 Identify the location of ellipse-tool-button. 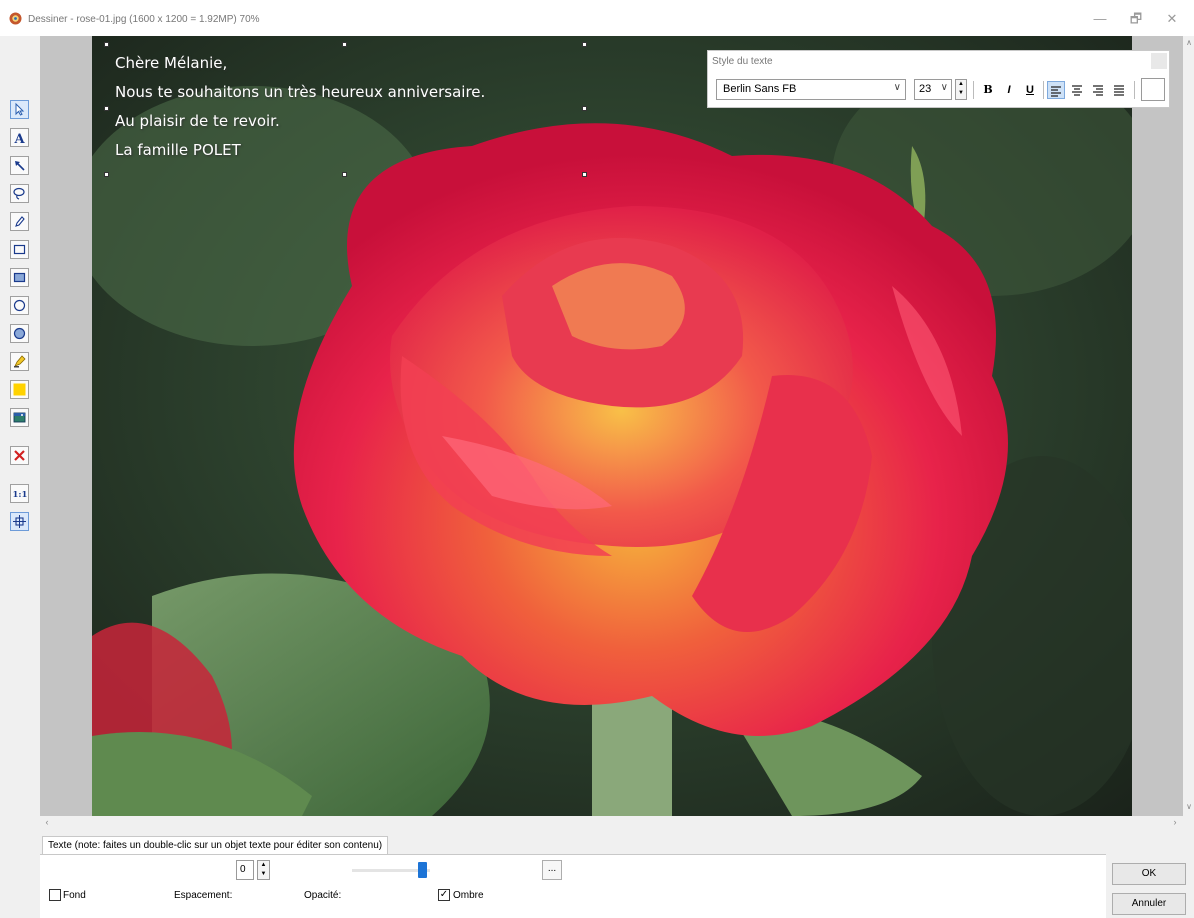
(19, 305).